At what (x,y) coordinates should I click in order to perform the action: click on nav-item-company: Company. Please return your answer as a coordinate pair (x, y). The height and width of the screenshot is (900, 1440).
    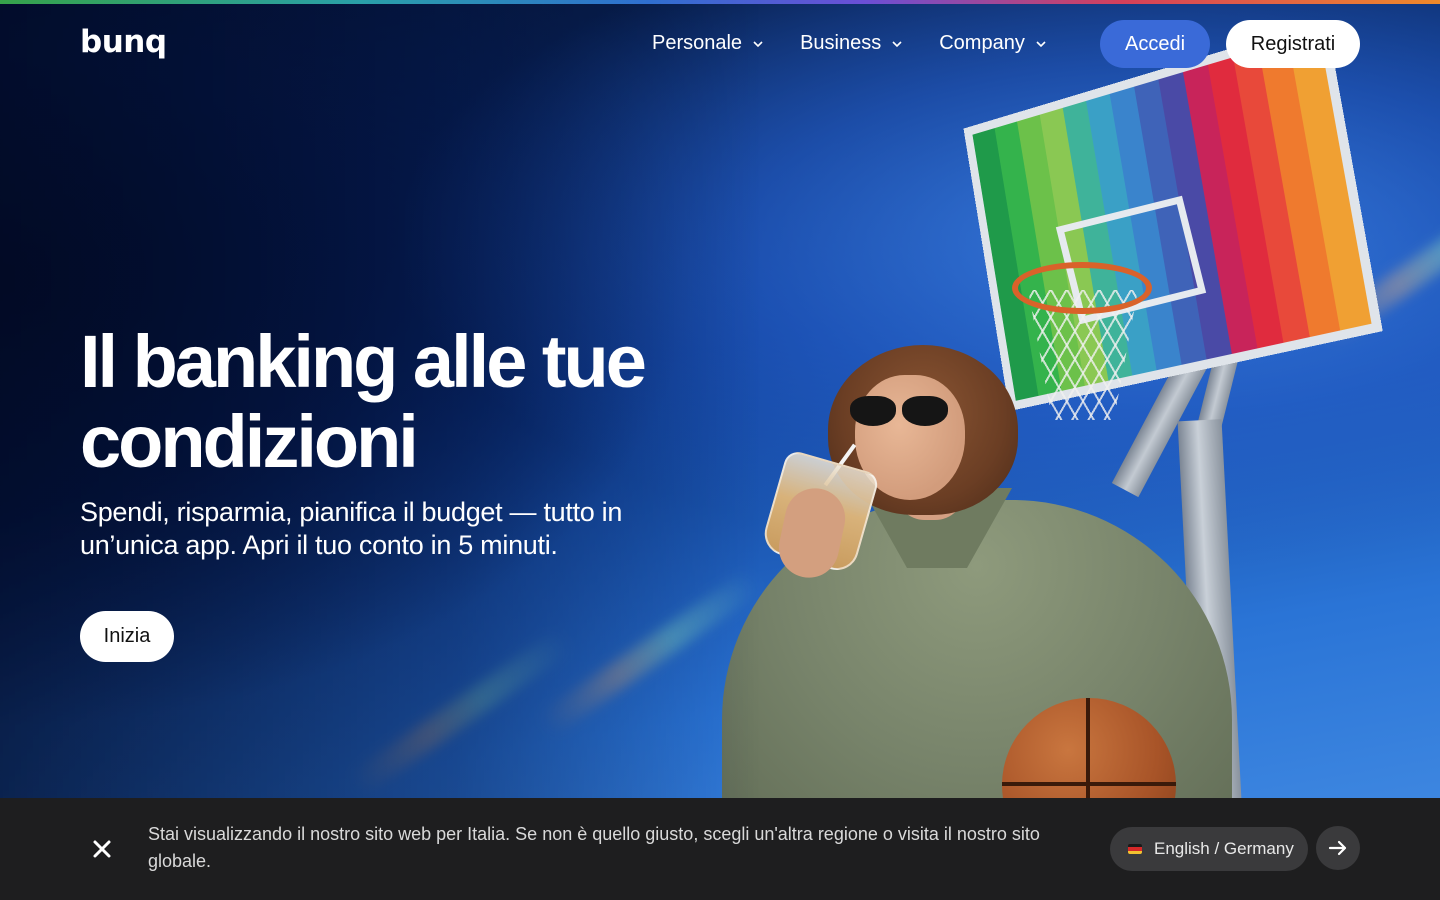
    Looking at the image, I should click on (993, 43).